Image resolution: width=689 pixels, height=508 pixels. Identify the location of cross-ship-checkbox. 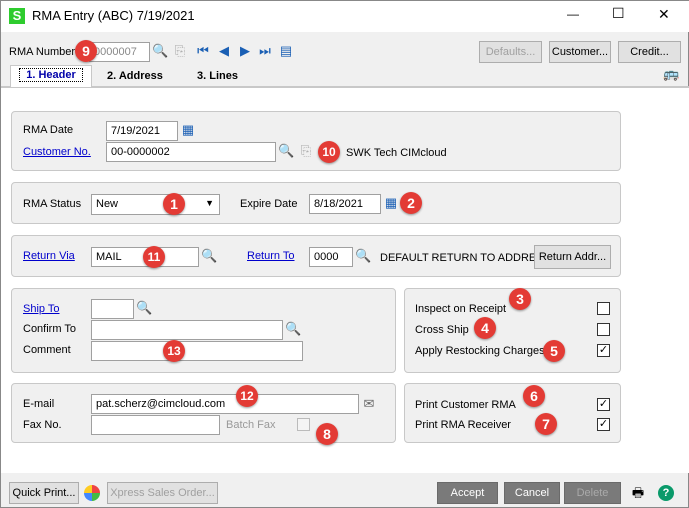
(603, 329).